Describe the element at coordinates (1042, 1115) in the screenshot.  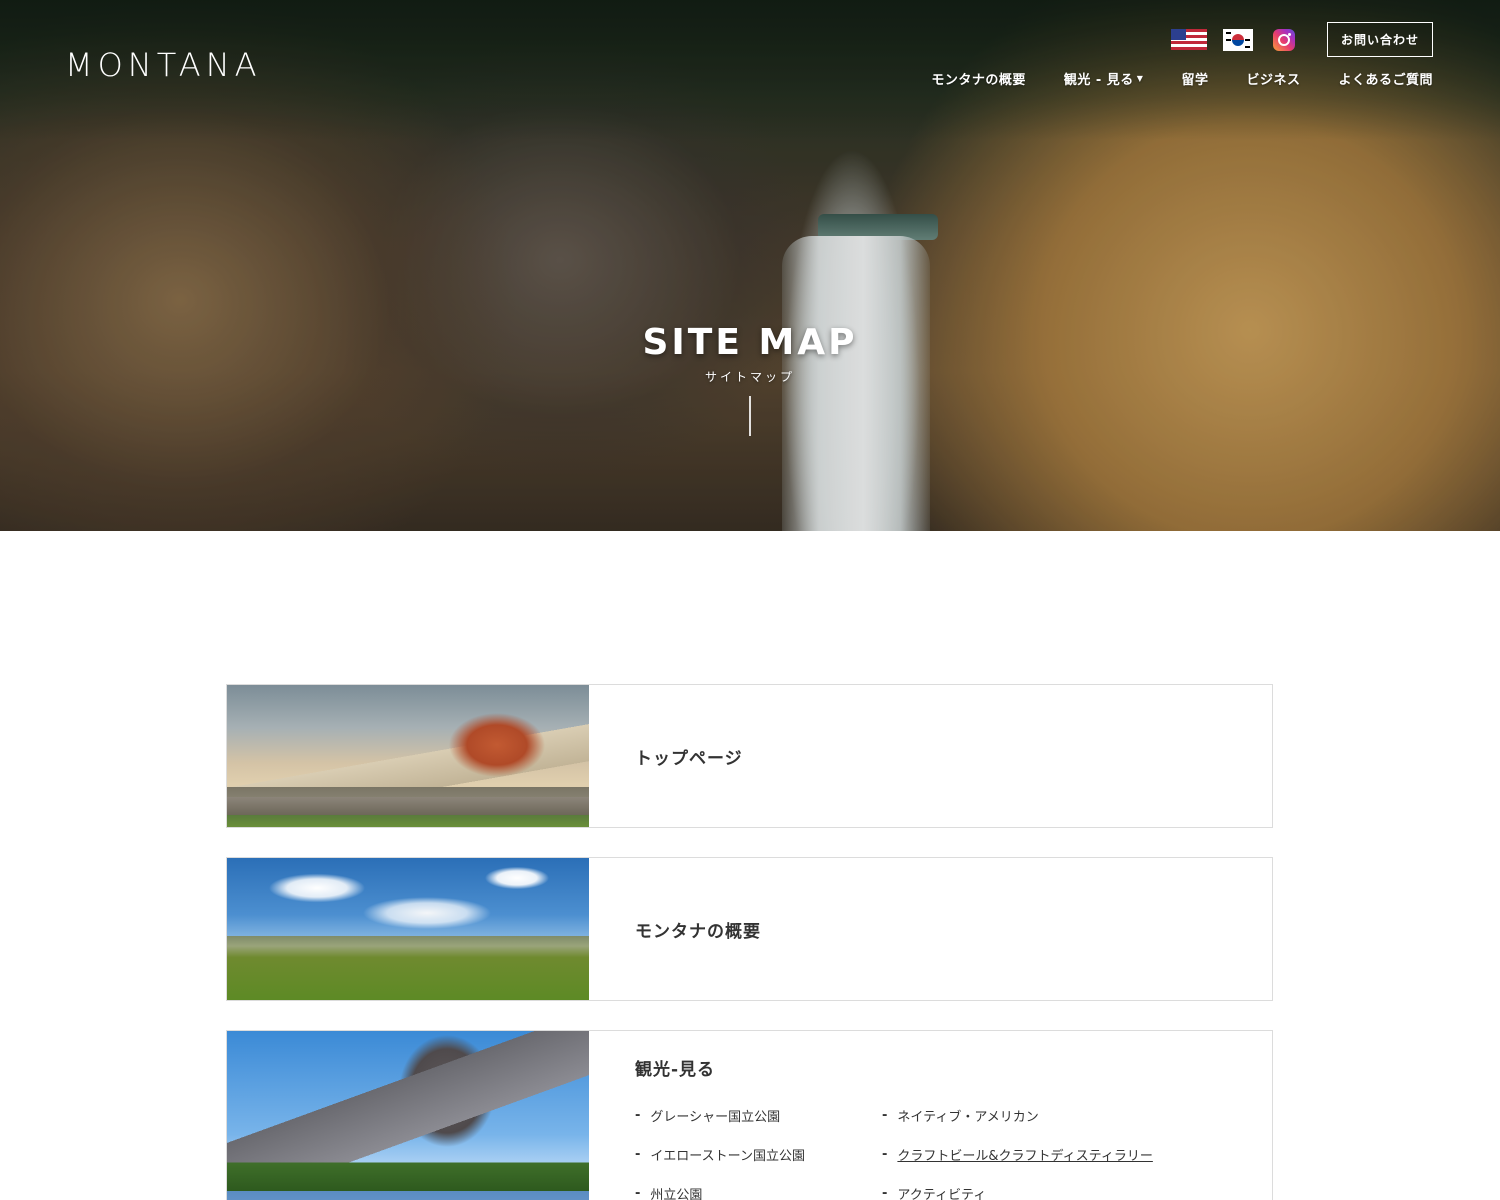
I see `sub-link-native-american: - ネイティブ・アメリカン` at that location.